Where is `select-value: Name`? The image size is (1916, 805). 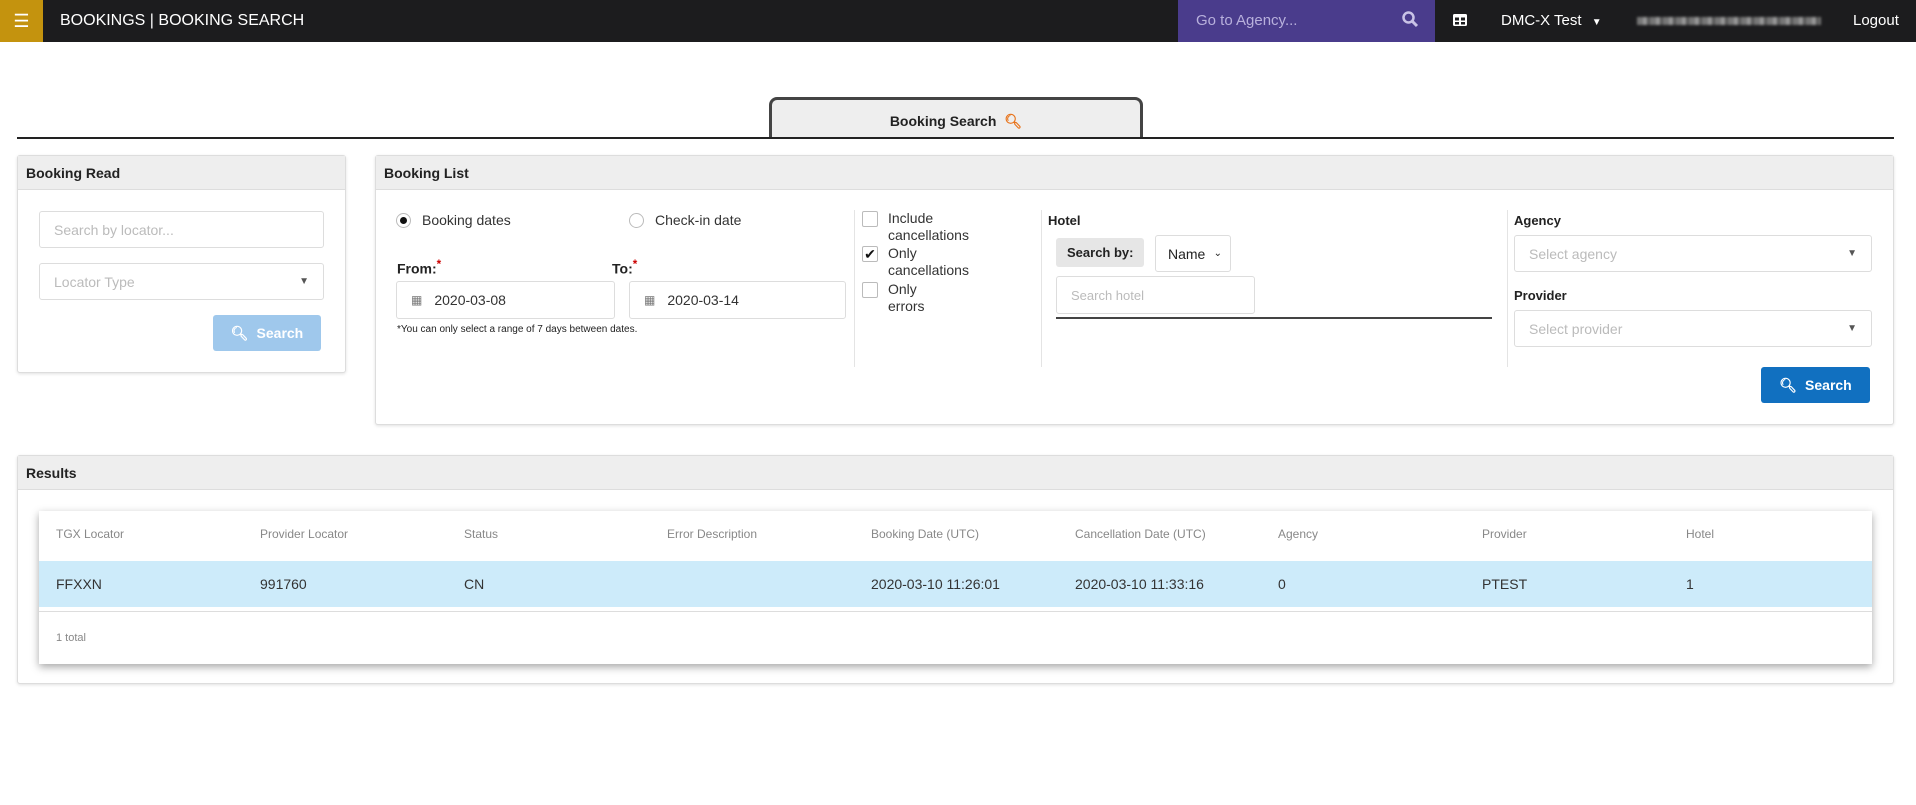 select-value: Name is located at coordinates (1187, 253).